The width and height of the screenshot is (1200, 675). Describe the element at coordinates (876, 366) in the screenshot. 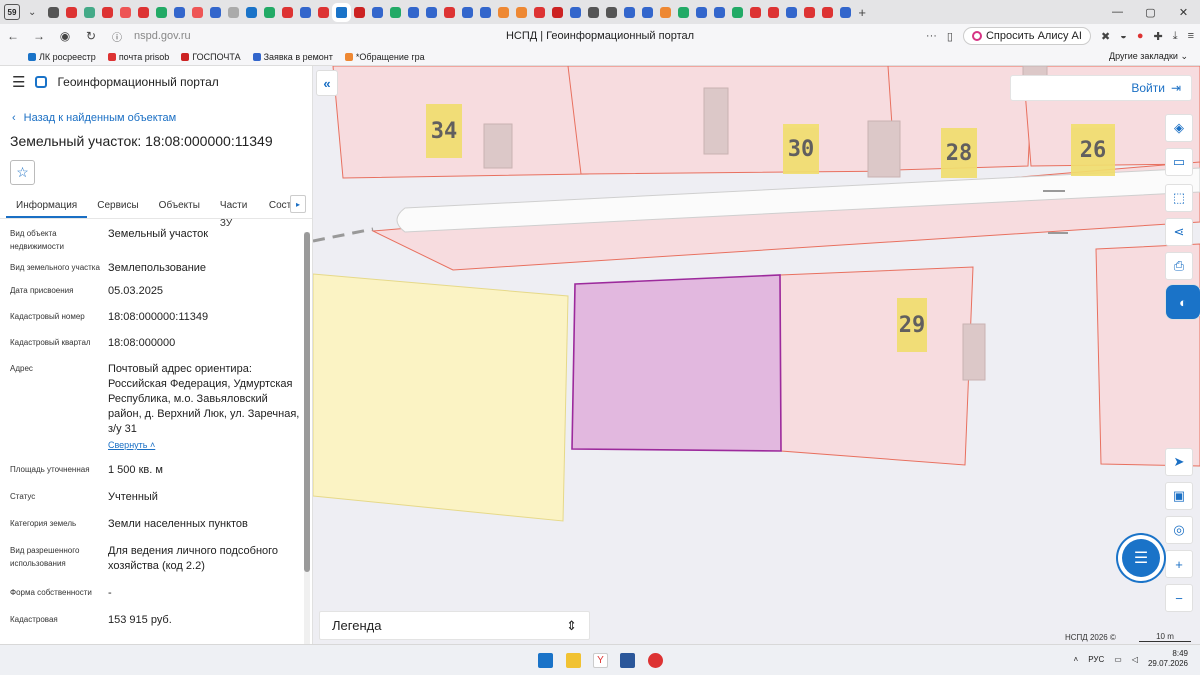

I see `parcel-polygon` at that location.